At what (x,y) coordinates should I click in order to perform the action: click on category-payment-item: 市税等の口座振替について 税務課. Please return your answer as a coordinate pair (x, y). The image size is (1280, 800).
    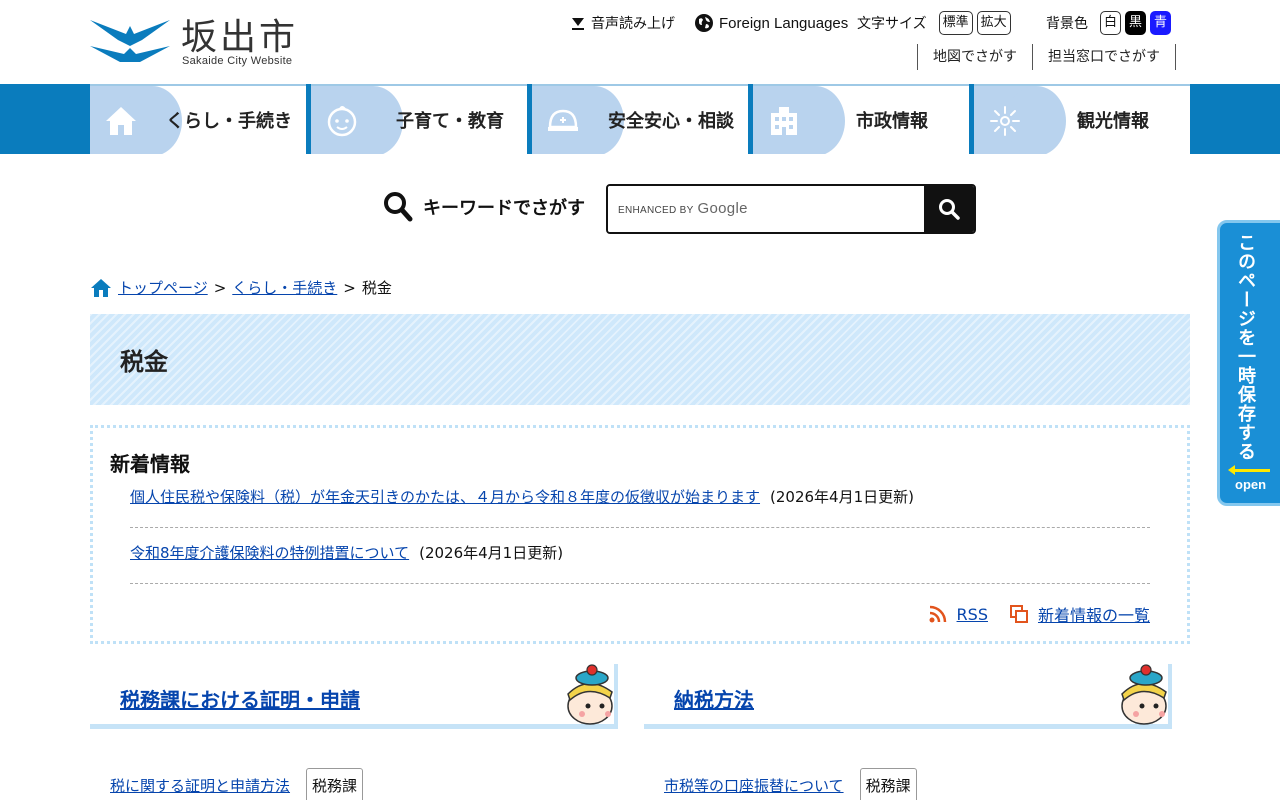
    Looking at the image, I should click on (790, 784).